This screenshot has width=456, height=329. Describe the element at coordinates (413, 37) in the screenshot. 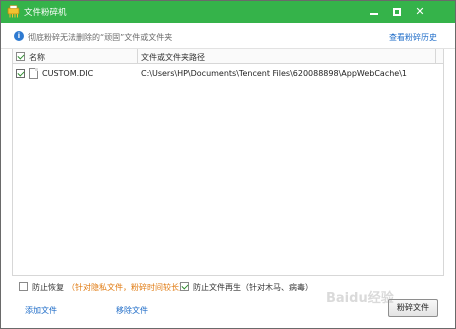

I see `view-shred-history-link: 查看粉碎历史` at that location.